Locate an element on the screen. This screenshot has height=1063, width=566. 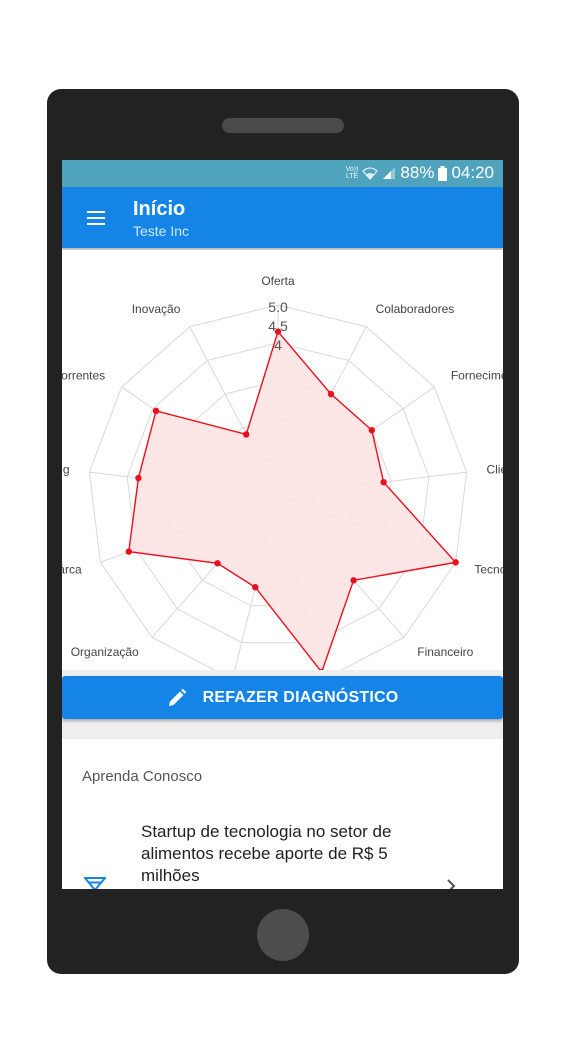
axis-label-3: Clientes is located at coordinates (494, 470).